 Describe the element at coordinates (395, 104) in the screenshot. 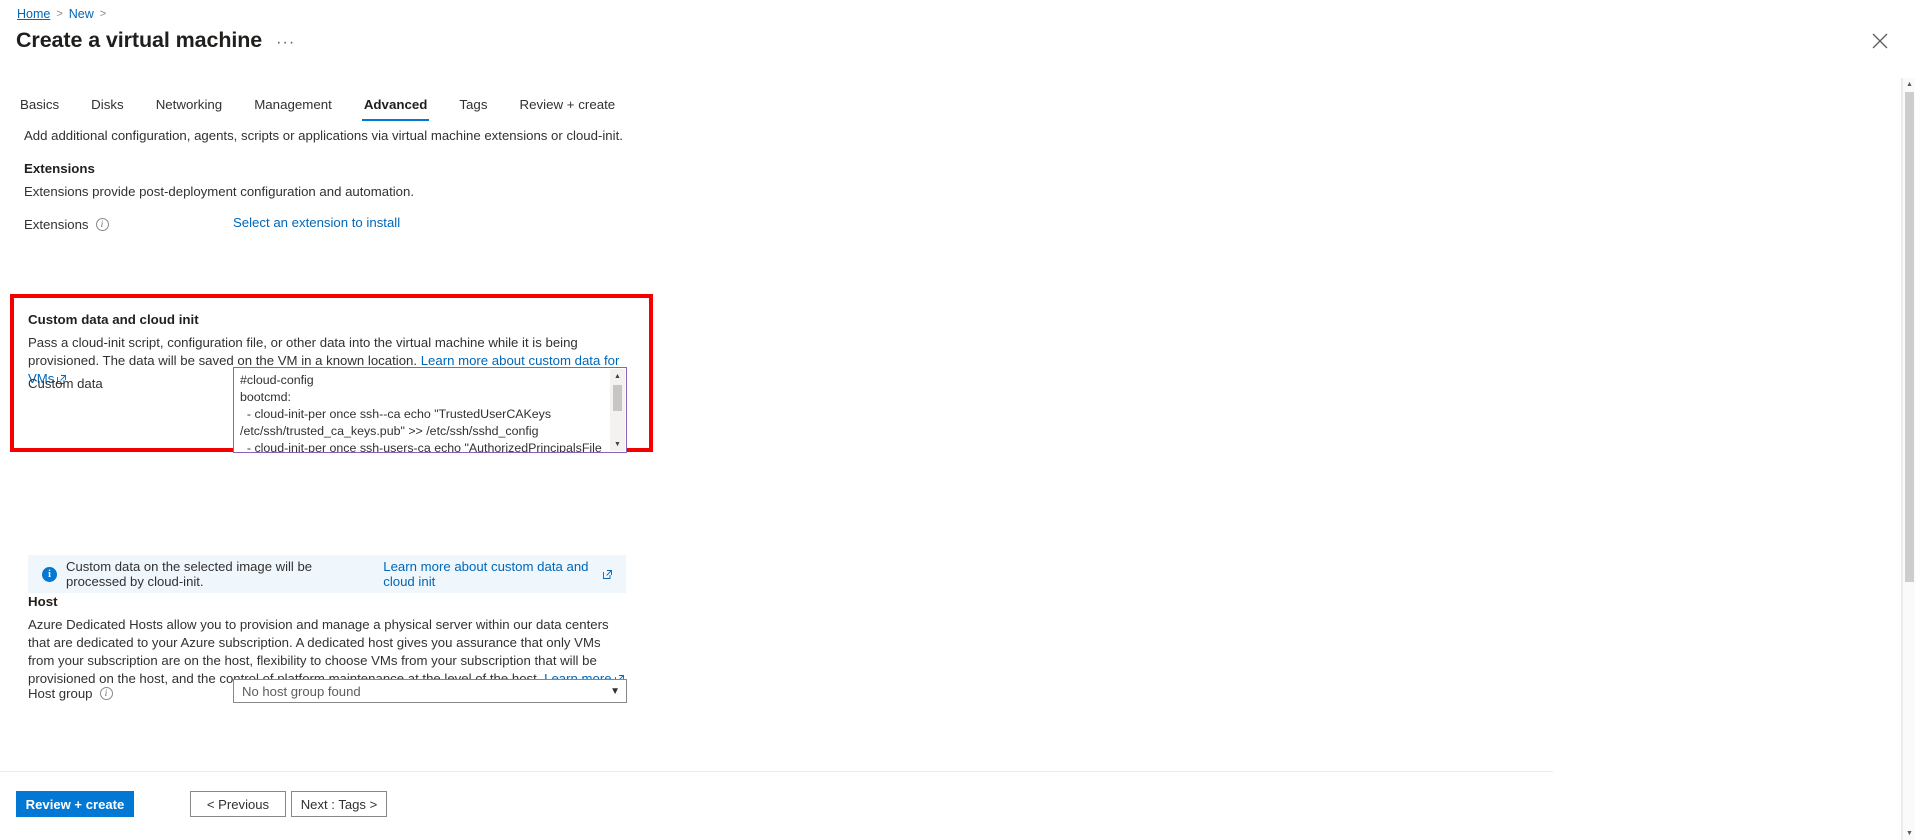

I see `tab-advanced-label: Advanced` at that location.